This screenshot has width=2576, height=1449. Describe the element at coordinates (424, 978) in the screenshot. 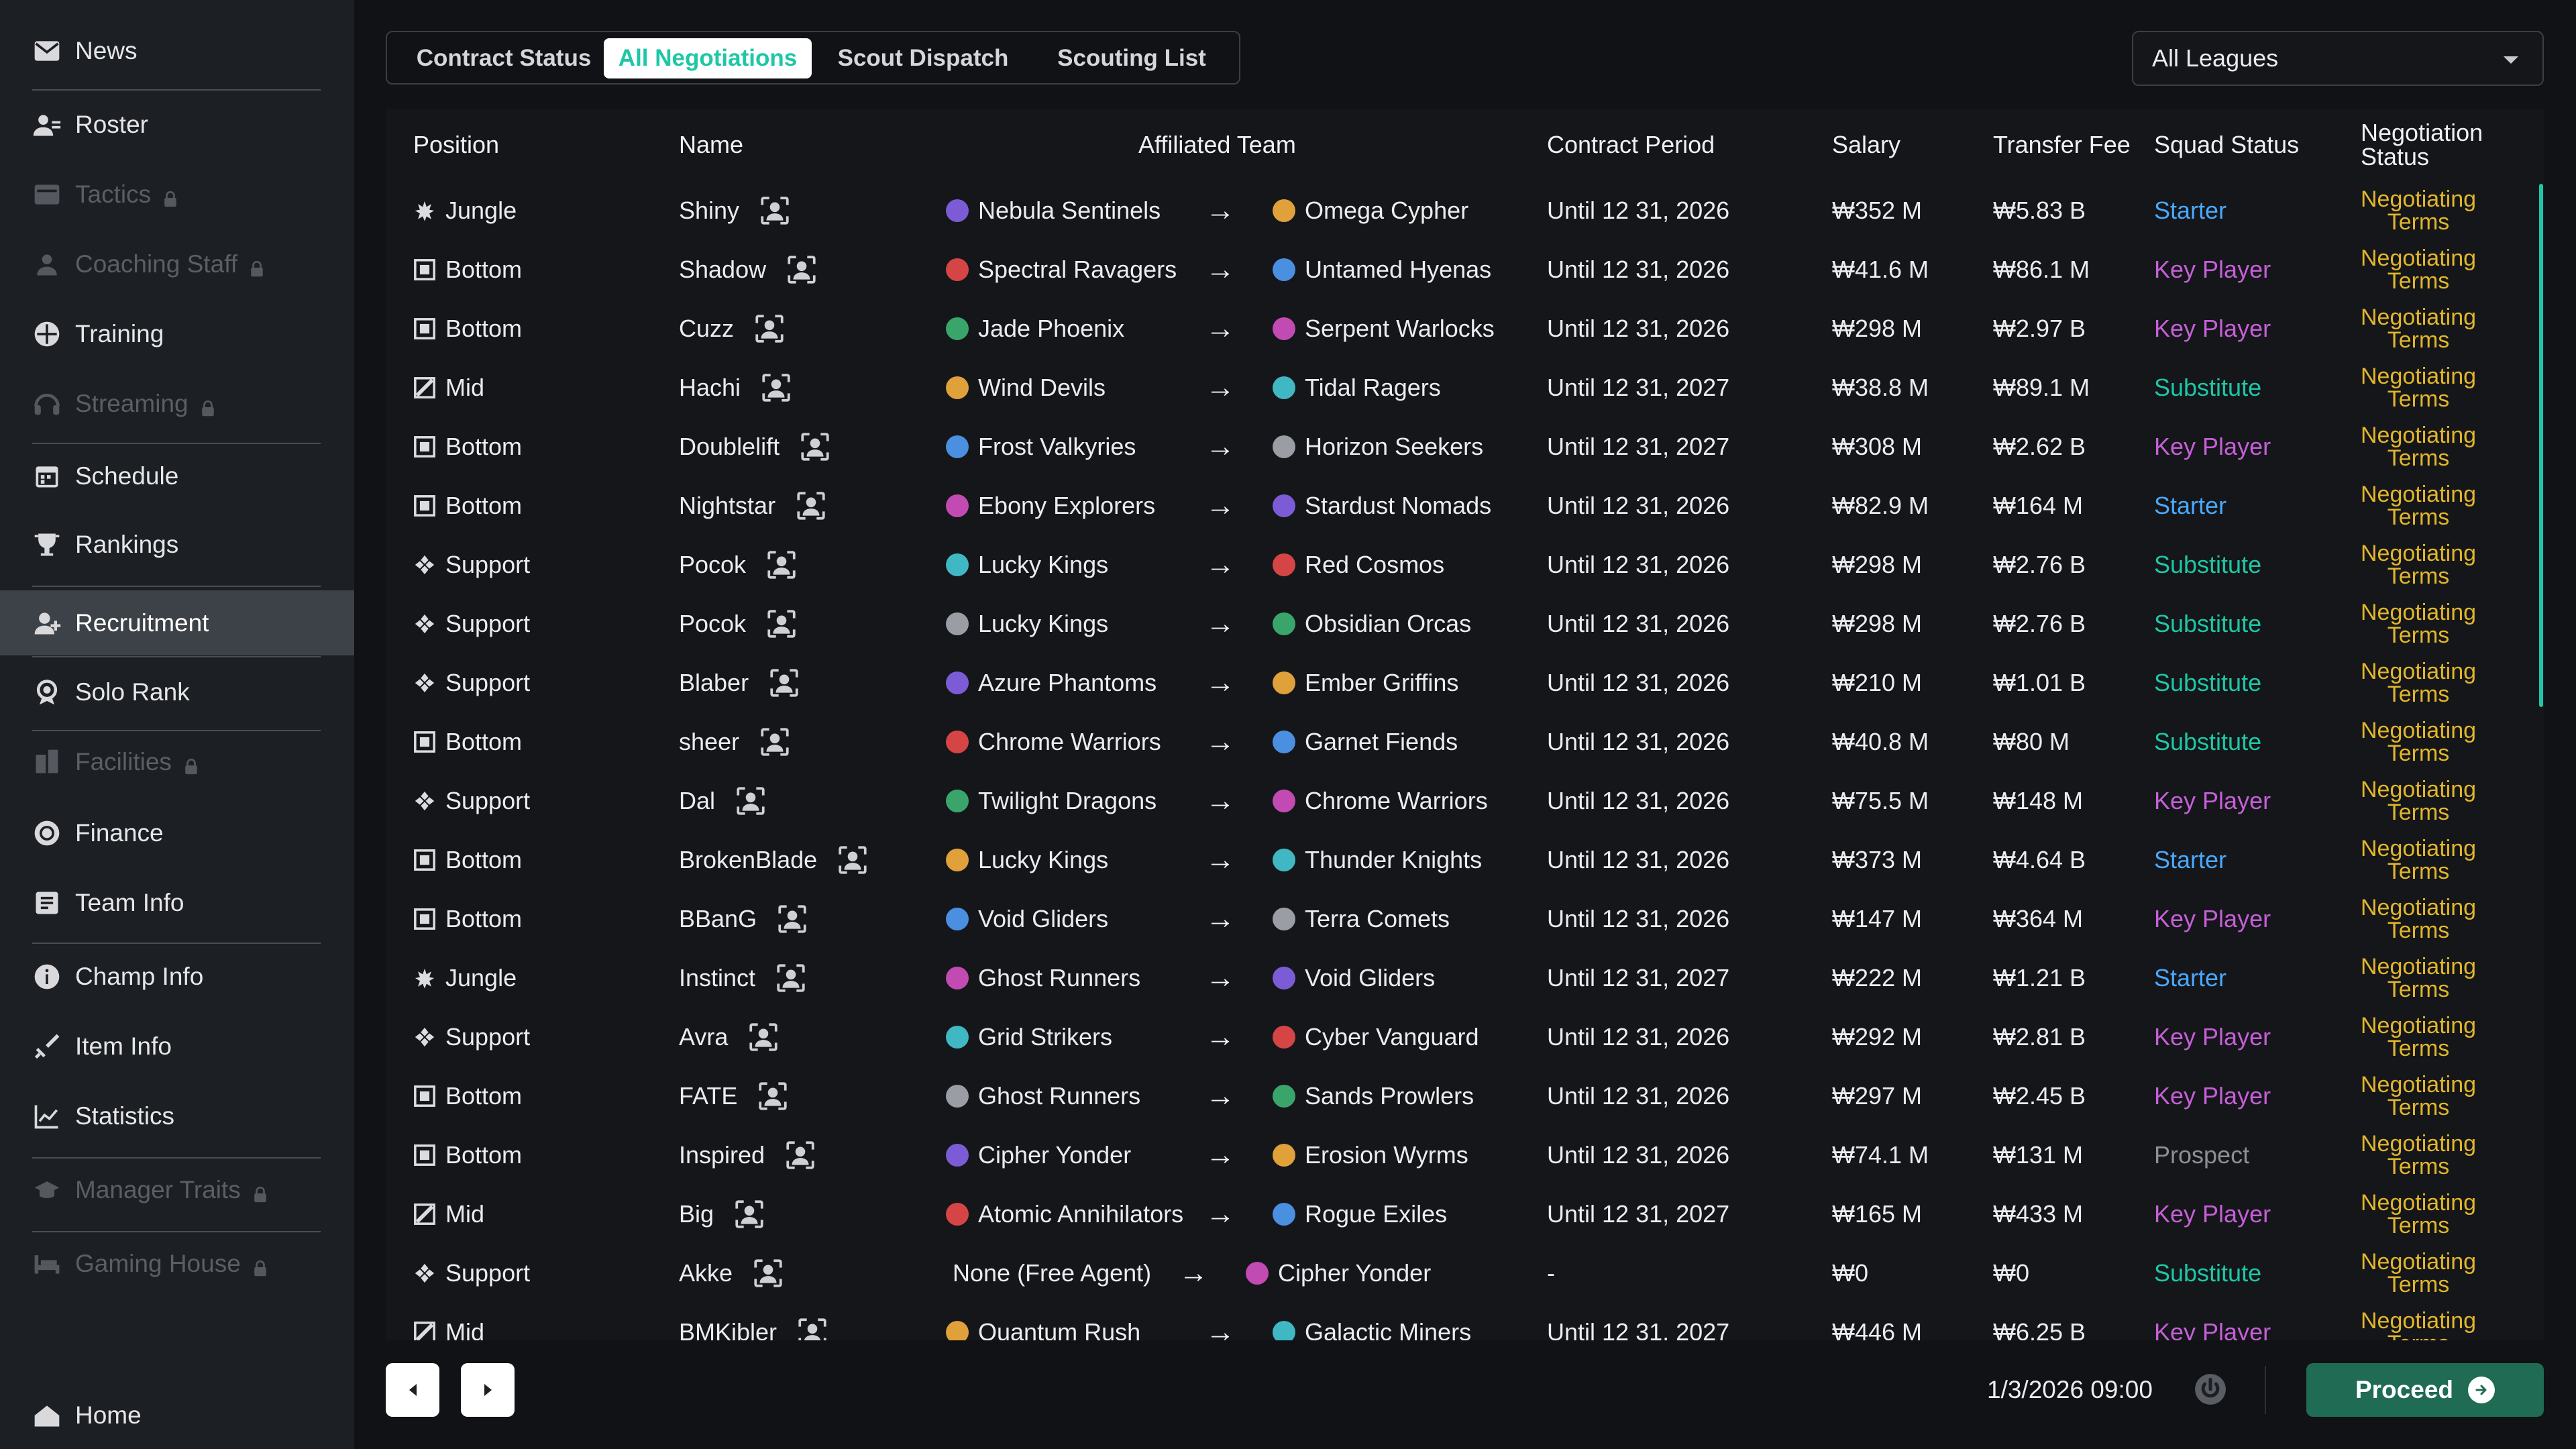

I see `jungle-role-icon` at that location.